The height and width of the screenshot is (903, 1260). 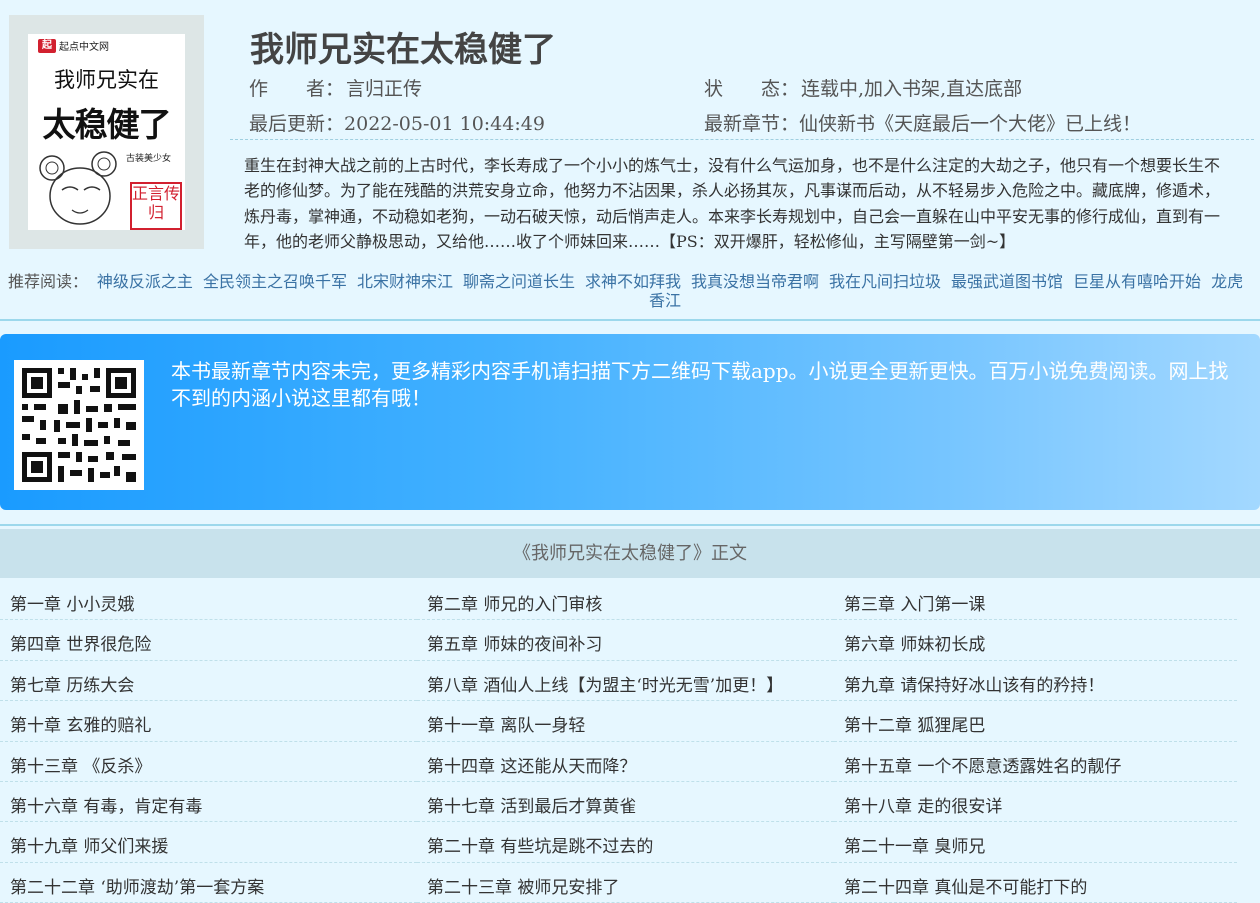 I want to click on cover-subtitle: 古装美少女, so click(x=149, y=159).